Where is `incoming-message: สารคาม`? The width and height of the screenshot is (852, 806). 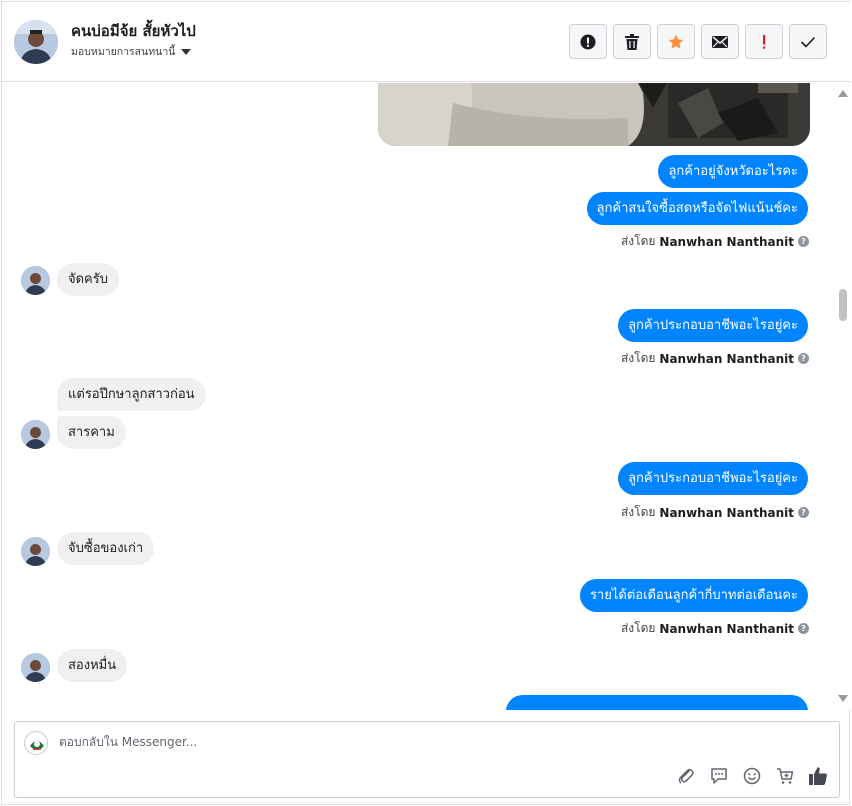 incoming-message: สารคาม is located at coordinates (91, 432).